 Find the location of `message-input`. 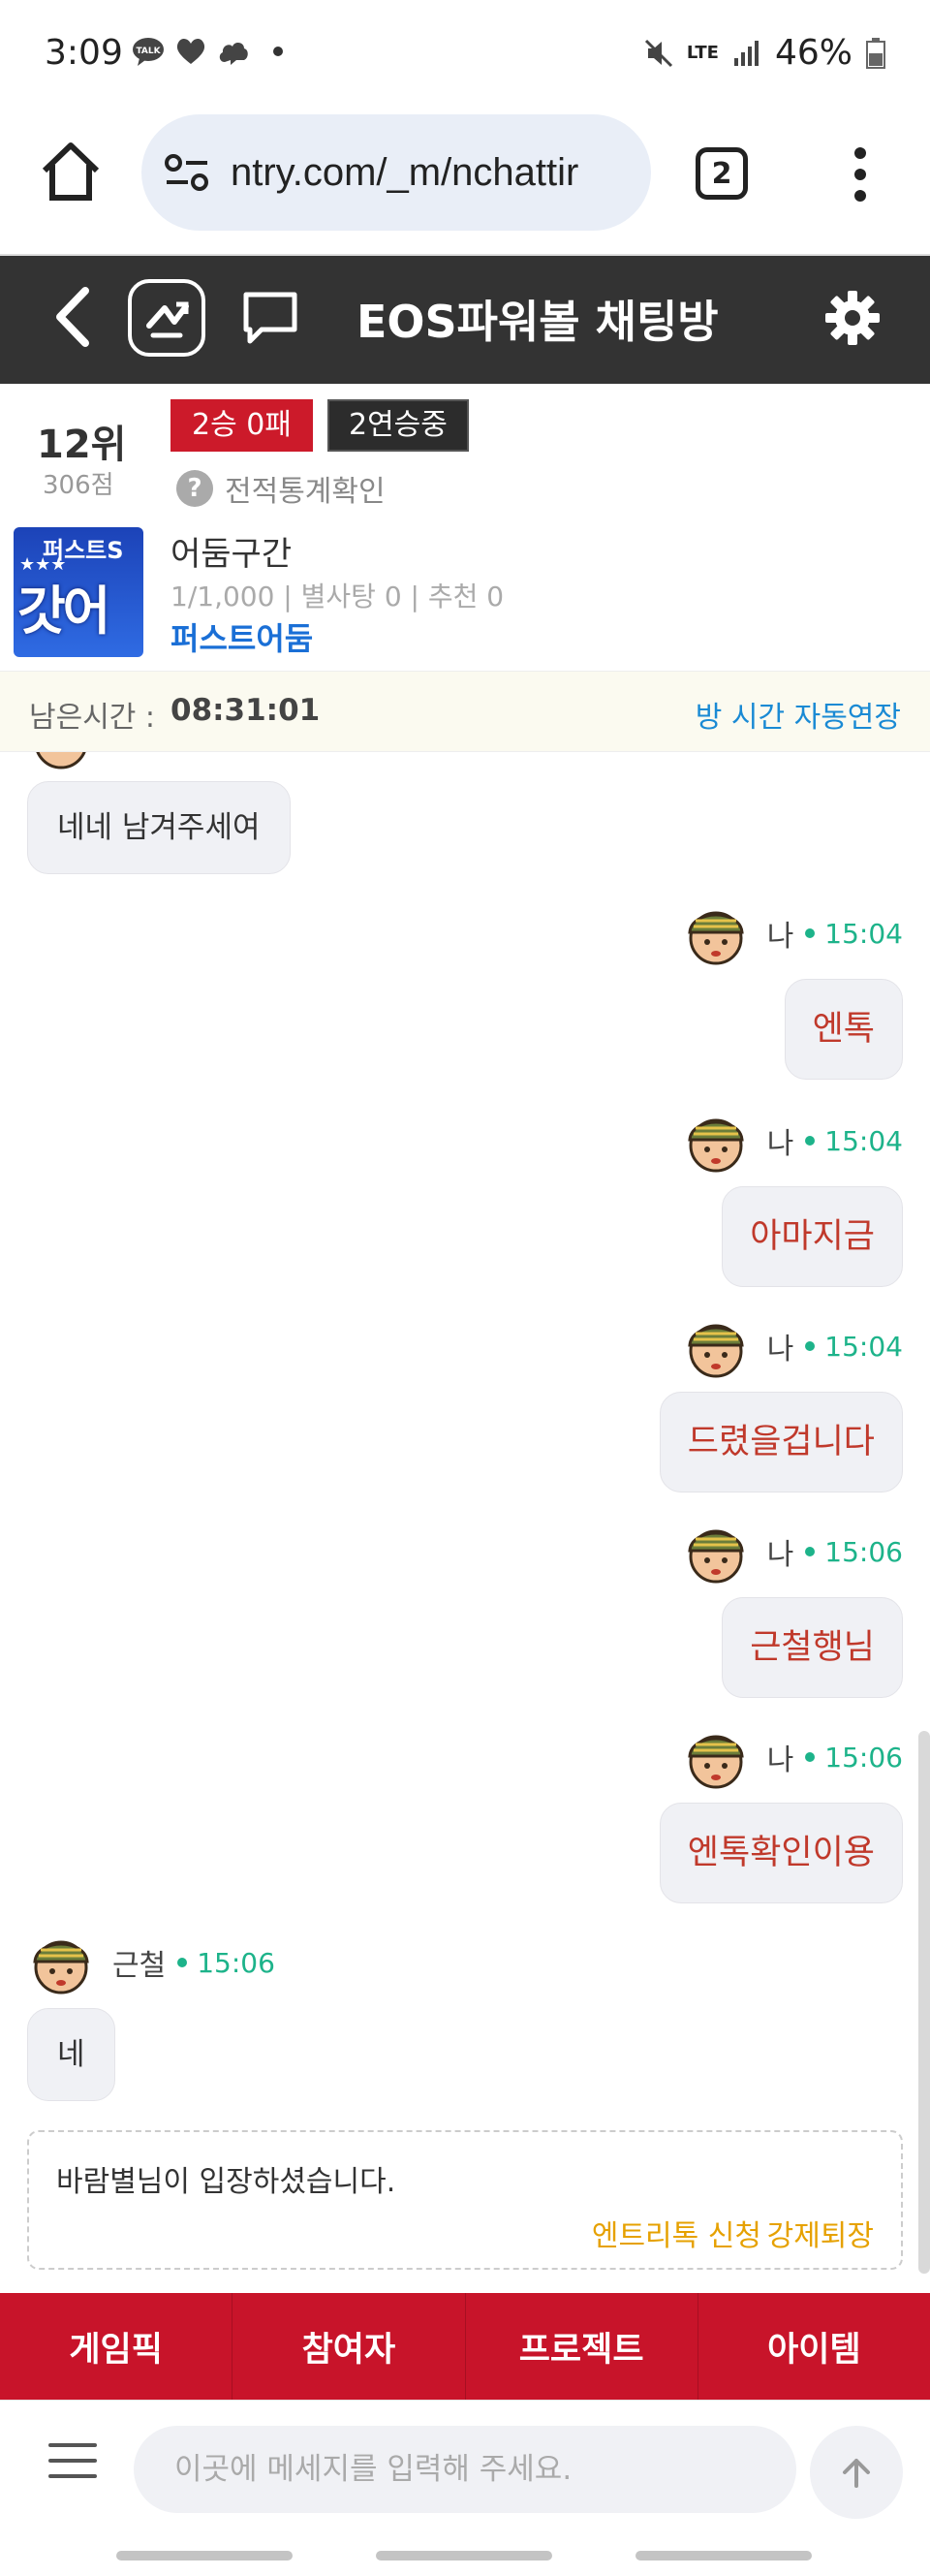

message-input is located at coordinates (465, 2469).